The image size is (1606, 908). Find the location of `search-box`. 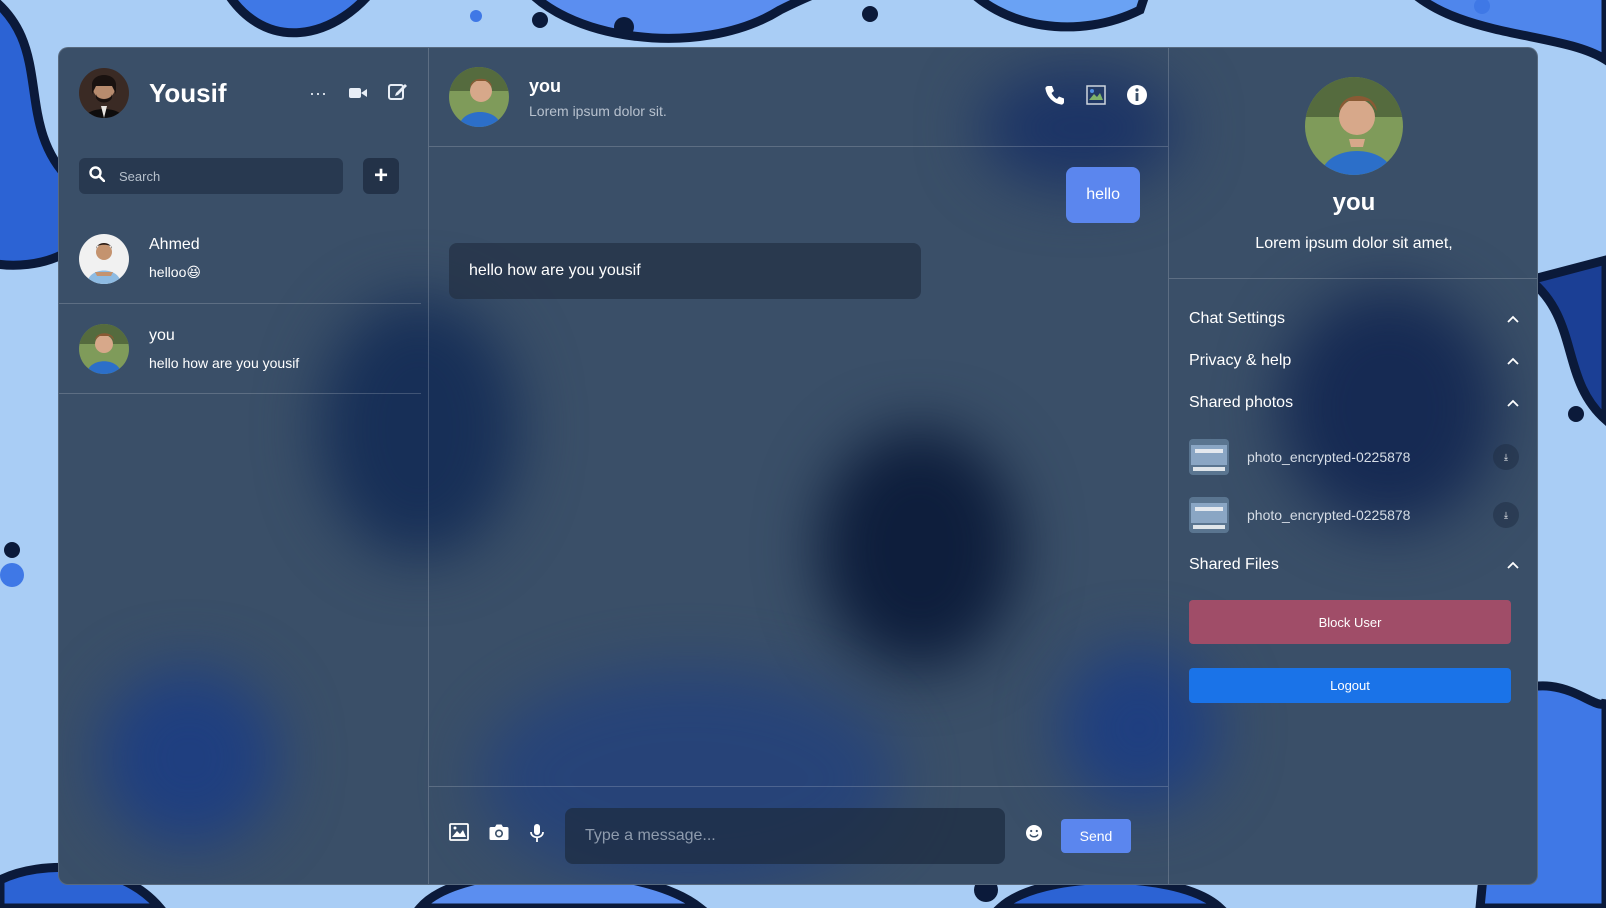

search-box is located at coordinates (211, 176).